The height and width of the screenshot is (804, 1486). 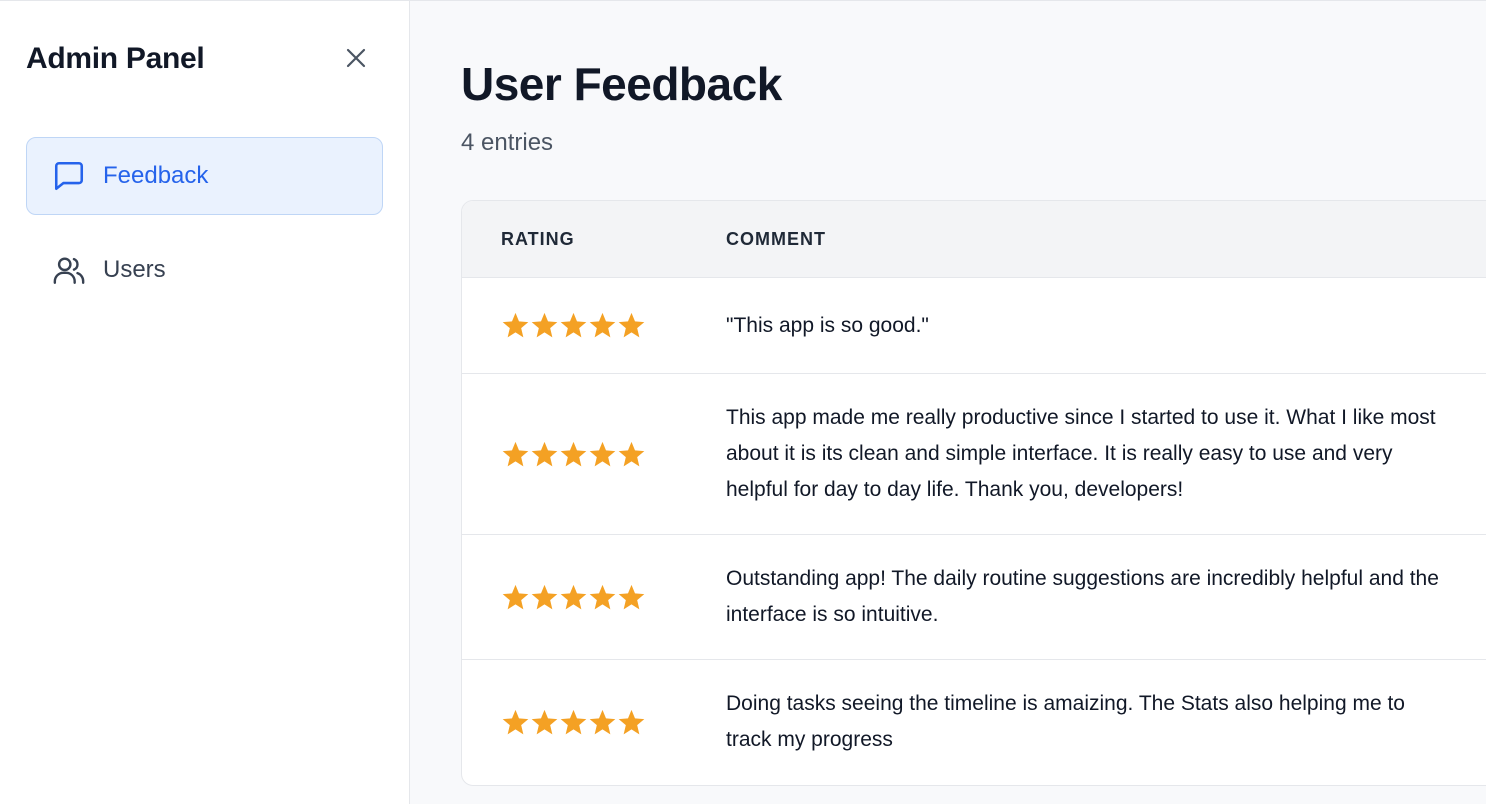 What do you see at coordinates (974, 239) in the screenshot?
I see `table-header: RATING COMMENT` at bounding box center [974, 239].